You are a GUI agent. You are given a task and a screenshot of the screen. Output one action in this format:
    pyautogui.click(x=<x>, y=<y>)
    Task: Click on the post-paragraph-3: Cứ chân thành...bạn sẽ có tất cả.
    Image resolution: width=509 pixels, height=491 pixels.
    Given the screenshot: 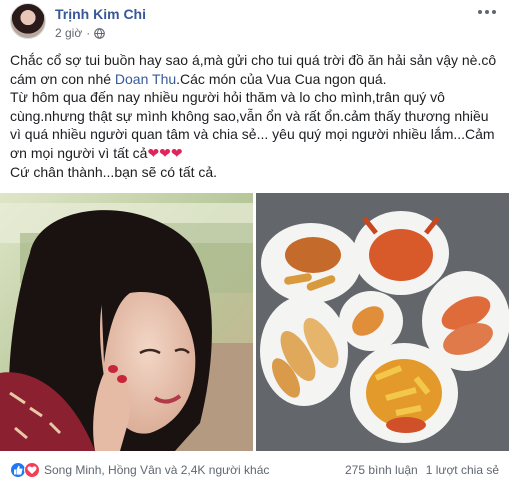 What is the action you would take?
    pyautogui.click(x=114, y=171)
    